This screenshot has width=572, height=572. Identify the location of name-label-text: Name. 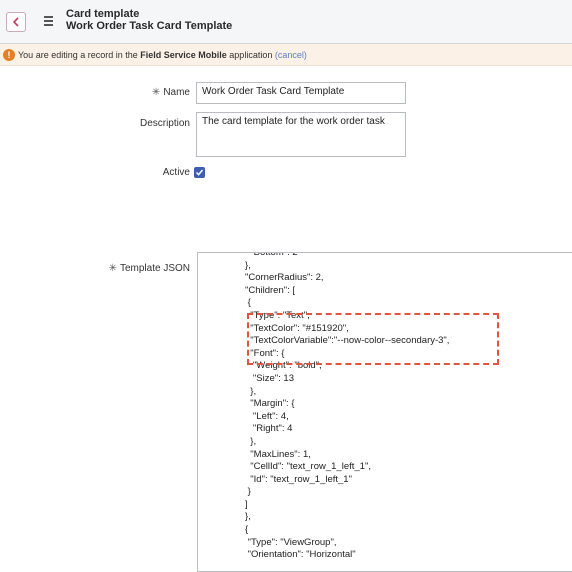
(176, 92).